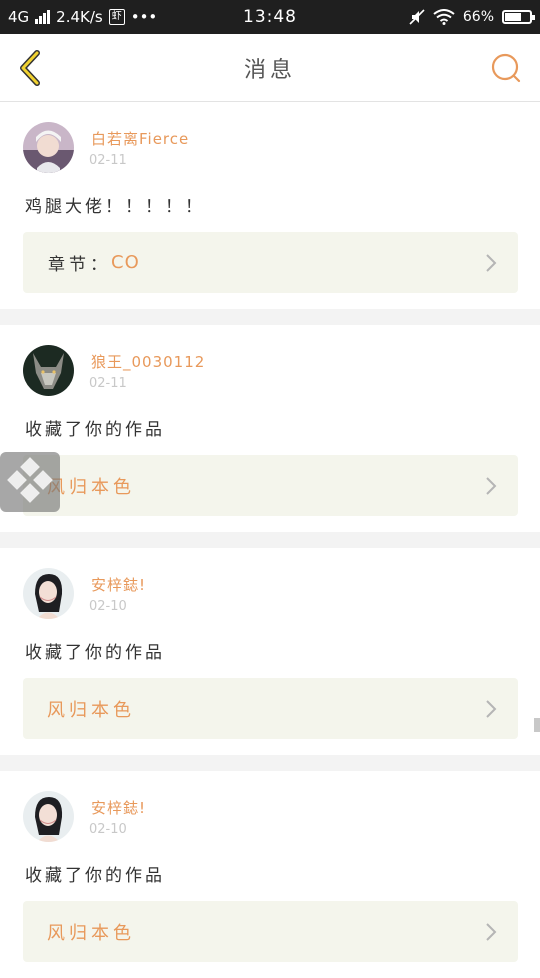 Image resolution: width=540 pixels, height=978 pixels. Describe the element at coordinates (518, 17) in the screenshot. I see `battery-icon` at that location.